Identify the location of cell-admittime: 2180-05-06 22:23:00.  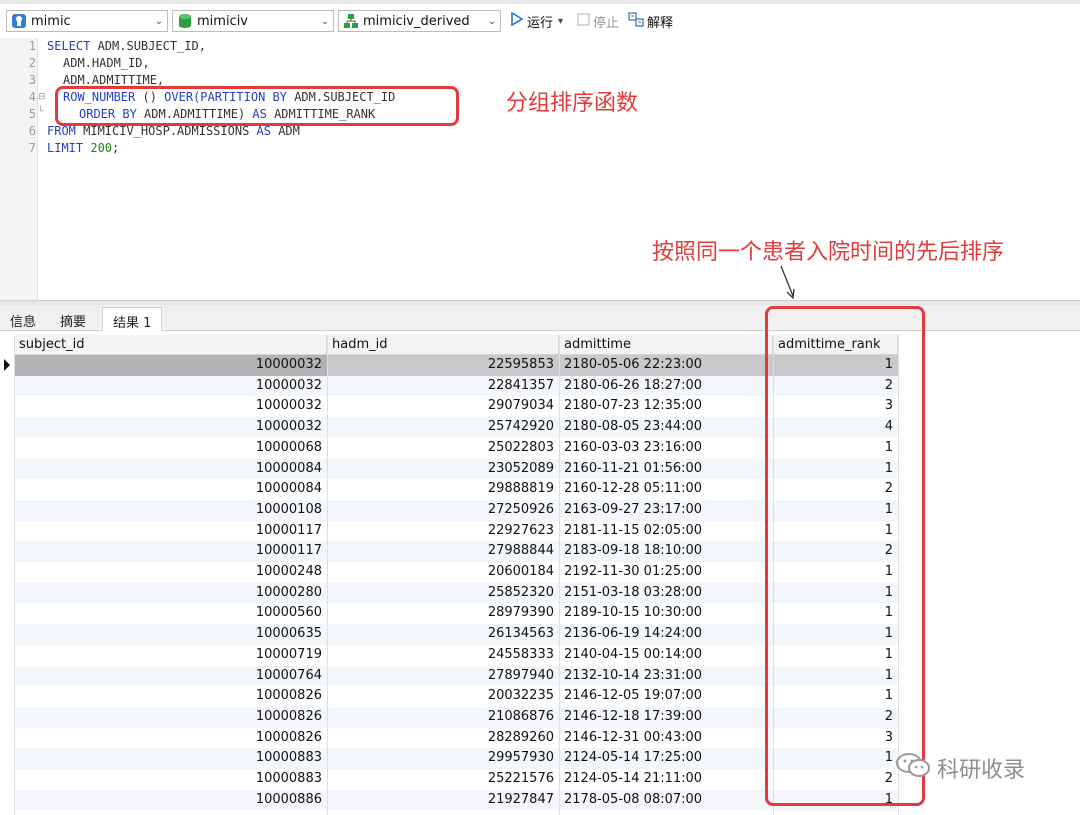
(666, 365).